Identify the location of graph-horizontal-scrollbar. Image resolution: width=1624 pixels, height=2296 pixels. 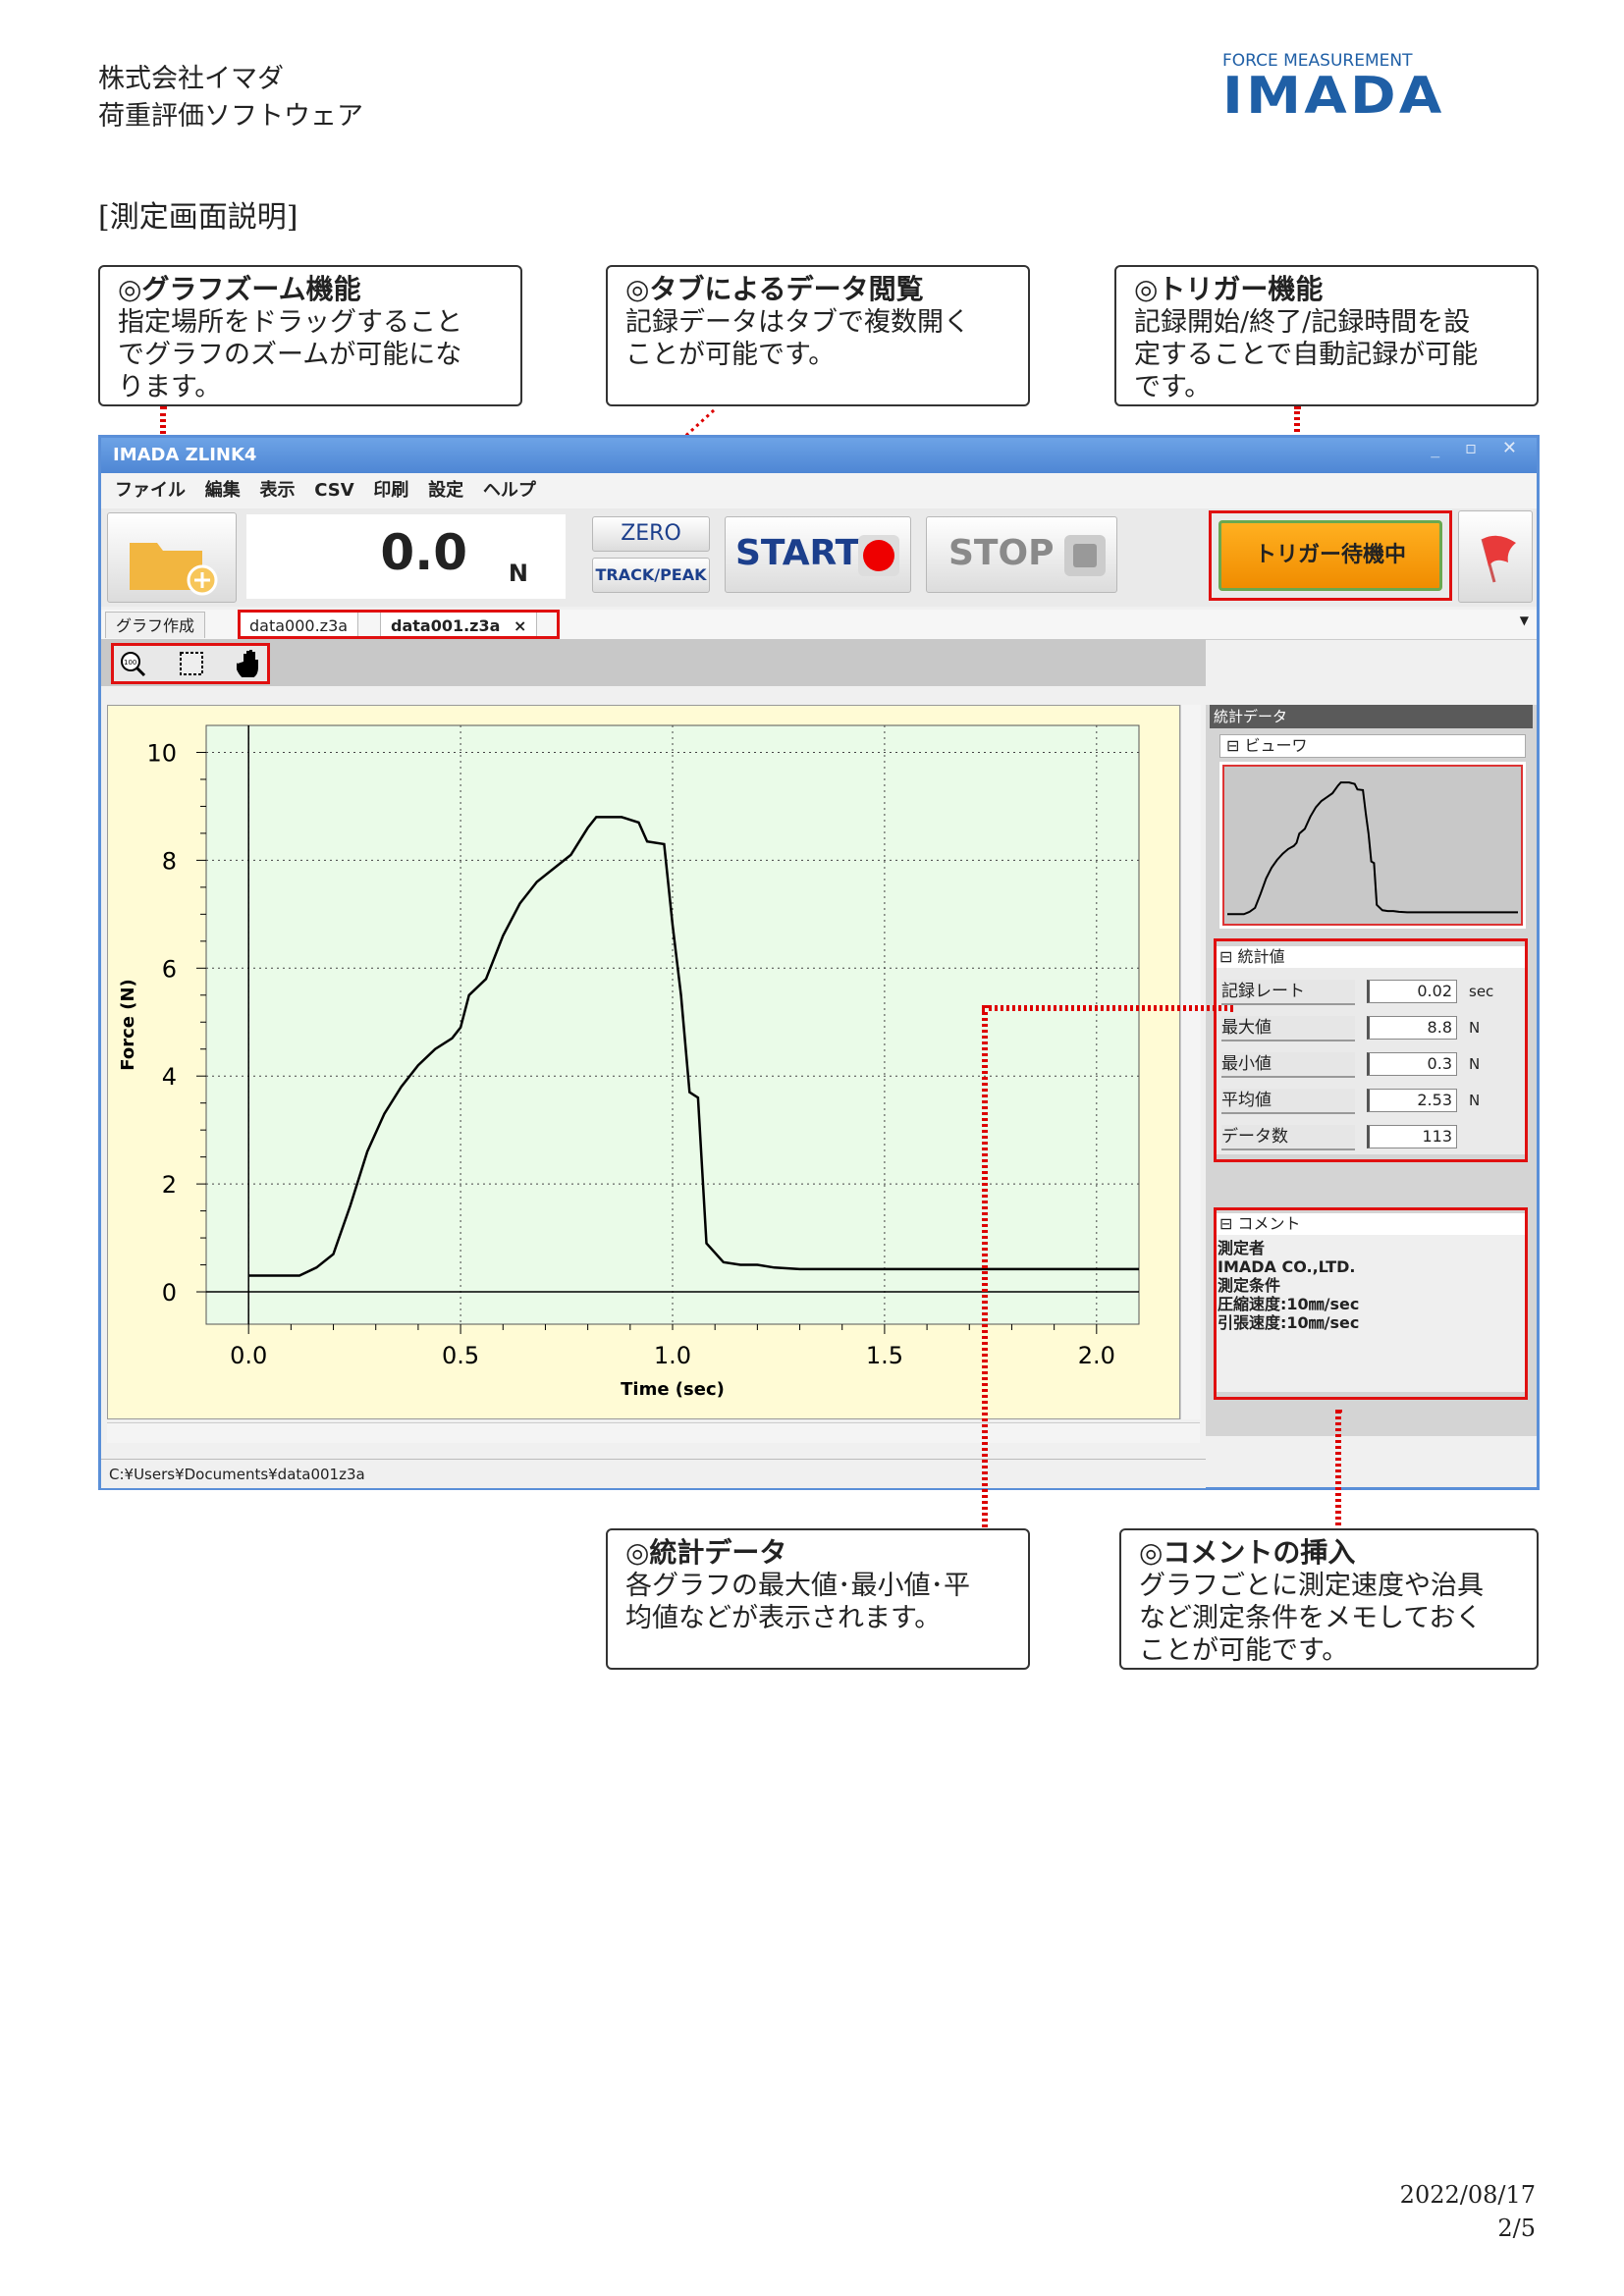
(653, 1432).